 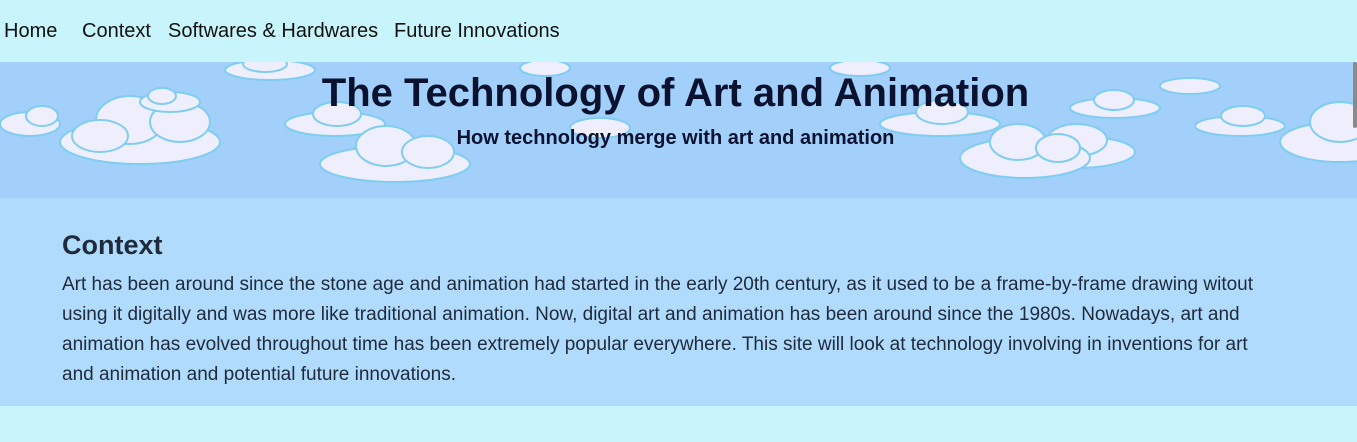 I want to click on page-title: The Technology of Art and Animation, so click(x=675, y=93).